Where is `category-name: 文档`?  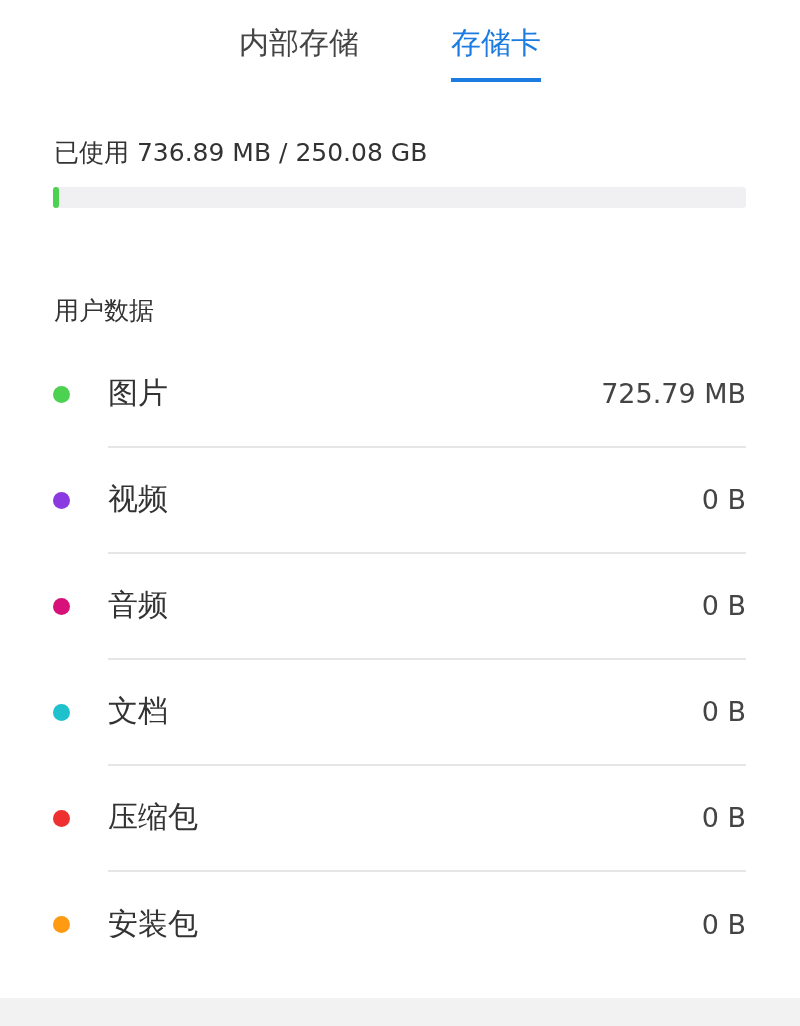 category-name: 文档 is located at coordinates (138, 710).